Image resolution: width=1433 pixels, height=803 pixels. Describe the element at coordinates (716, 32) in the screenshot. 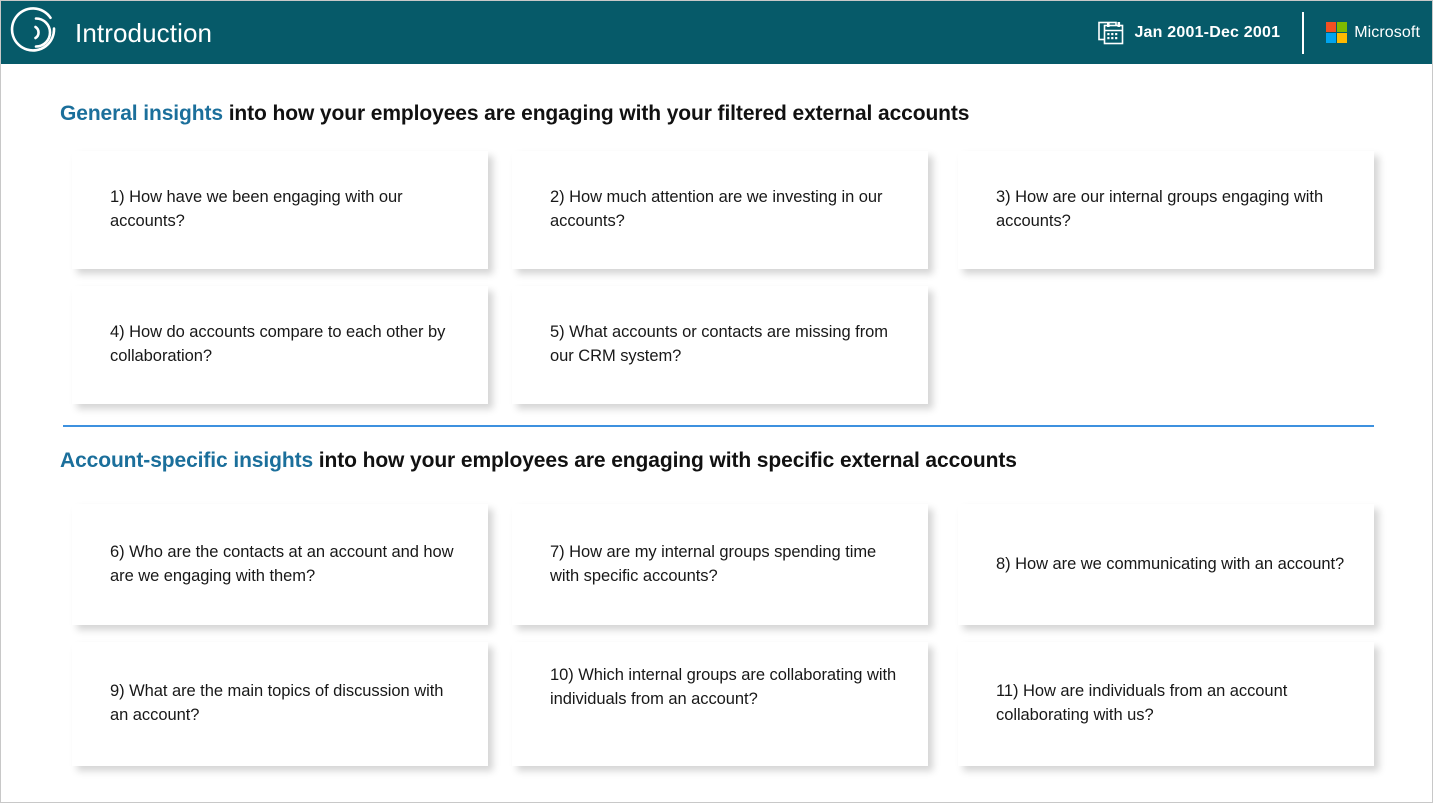

I see `app-header: Introduction Jan 2001-Dec 2001 Microsoft` at that location.